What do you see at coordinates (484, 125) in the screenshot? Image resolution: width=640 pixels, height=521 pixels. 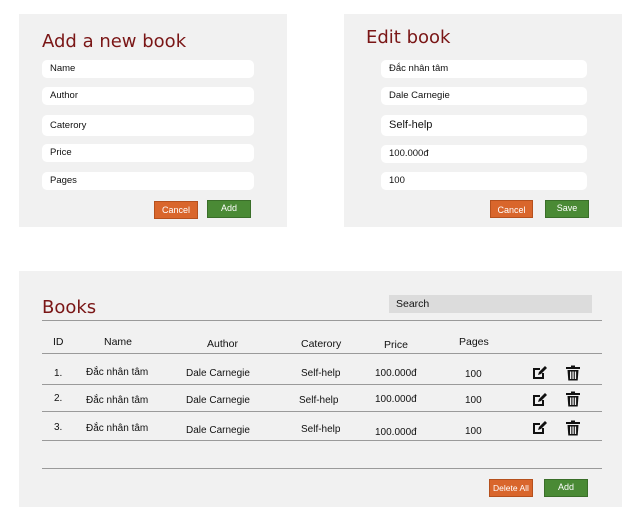 I see `edit-category-field: Self-help` at bounding box center [484, 125].